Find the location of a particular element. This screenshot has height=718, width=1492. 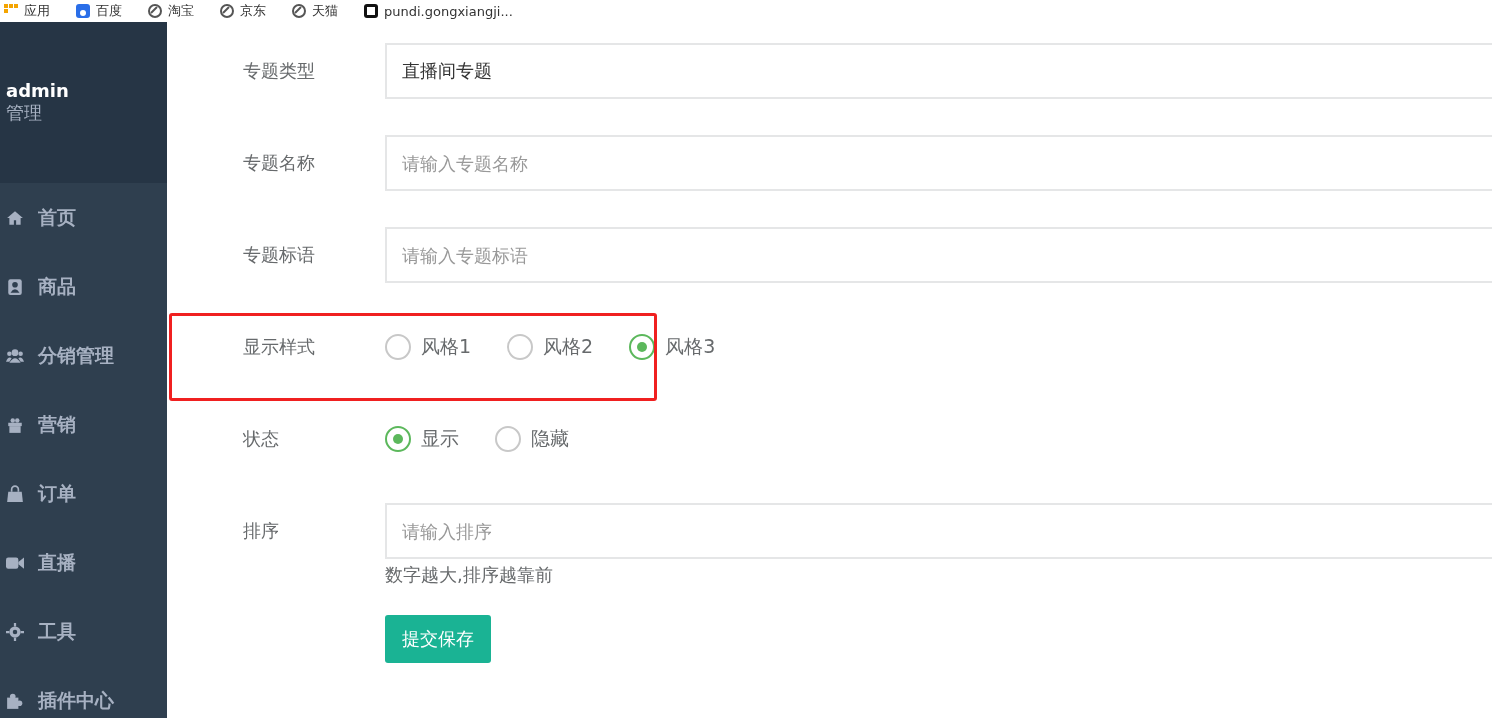

menu-item: 分销管理 is located at coordinates (83, 355).